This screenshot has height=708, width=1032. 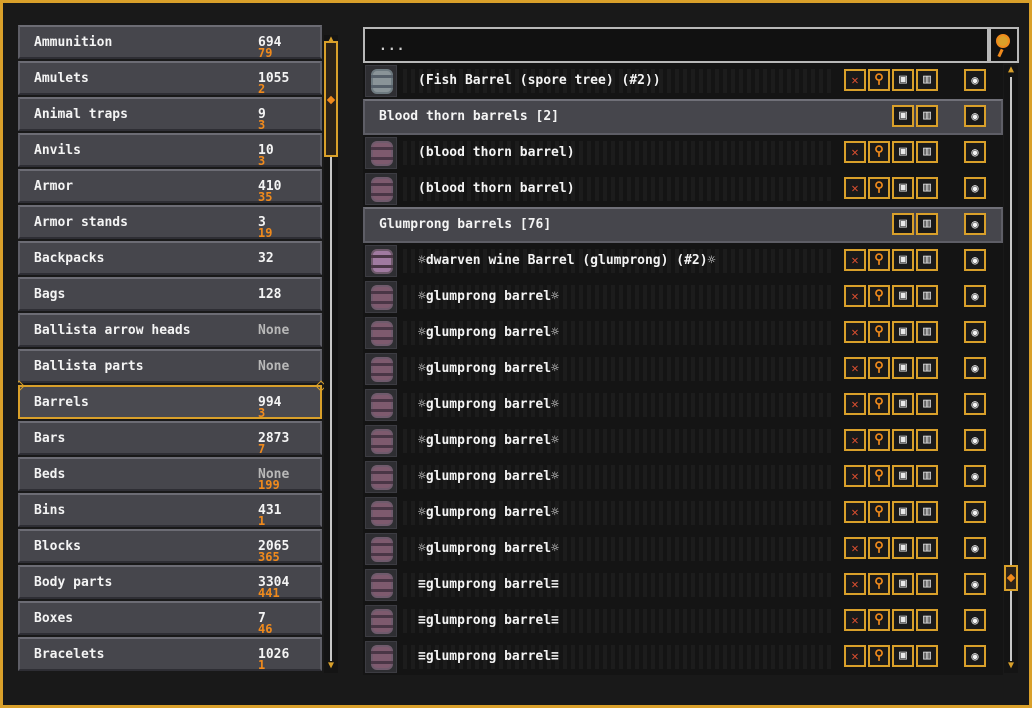 I want to click on category-item: Ballista parts None, so click(x=170, y=366).